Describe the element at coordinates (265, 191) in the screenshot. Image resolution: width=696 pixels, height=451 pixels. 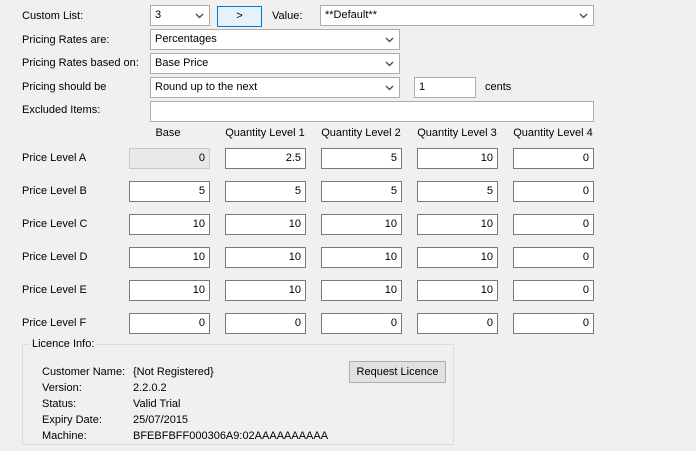
I see `price-b-qty1-field: 5` at that location.